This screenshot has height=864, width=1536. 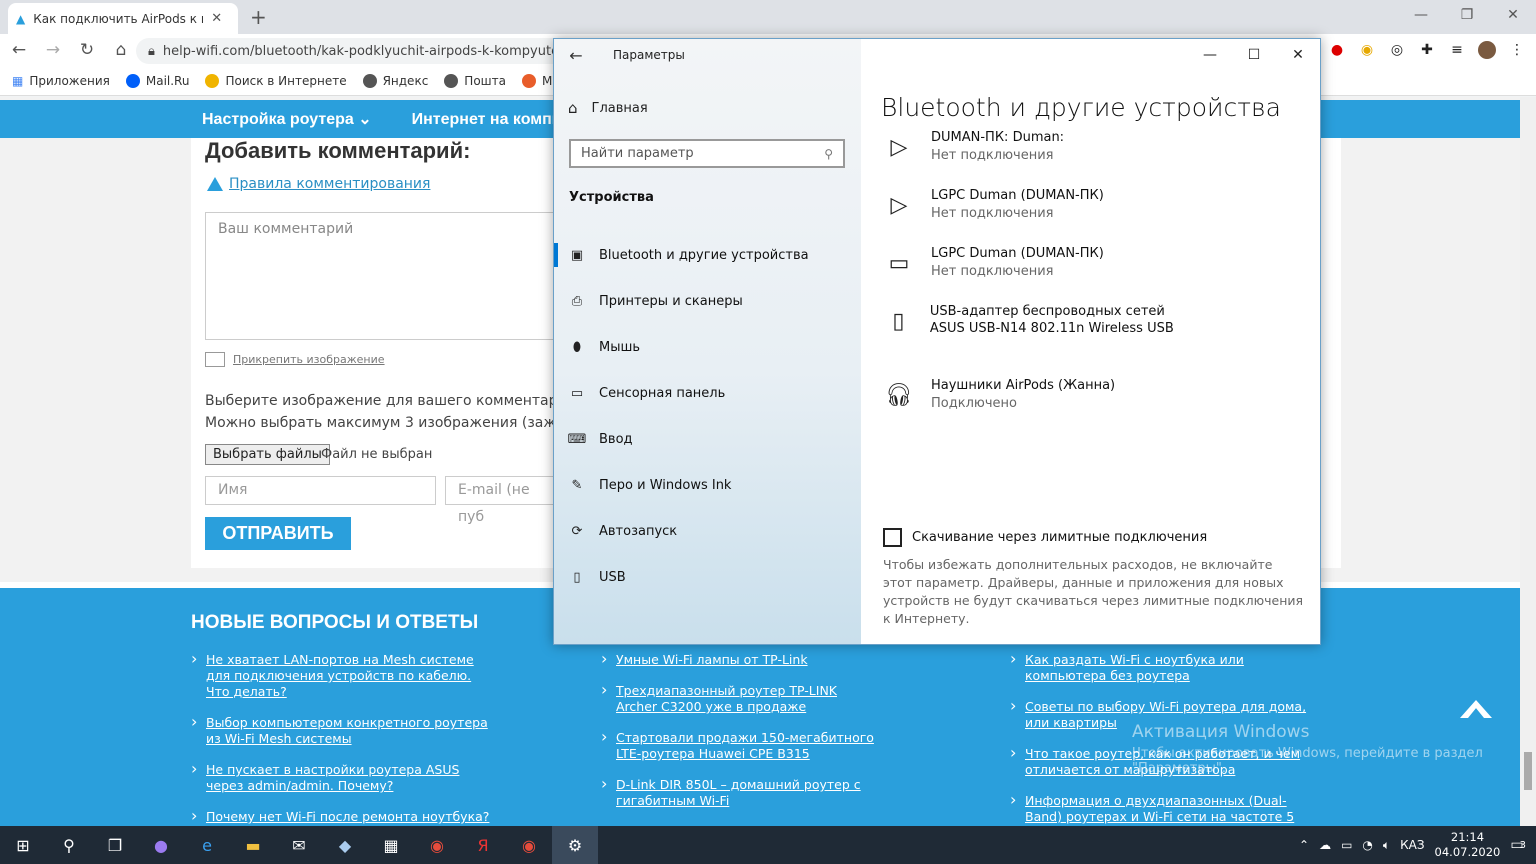 What do you see at coordinates (121, 50) in the screenshot?
I see `home-icon: ⌂` at bounding box center [121, 50].